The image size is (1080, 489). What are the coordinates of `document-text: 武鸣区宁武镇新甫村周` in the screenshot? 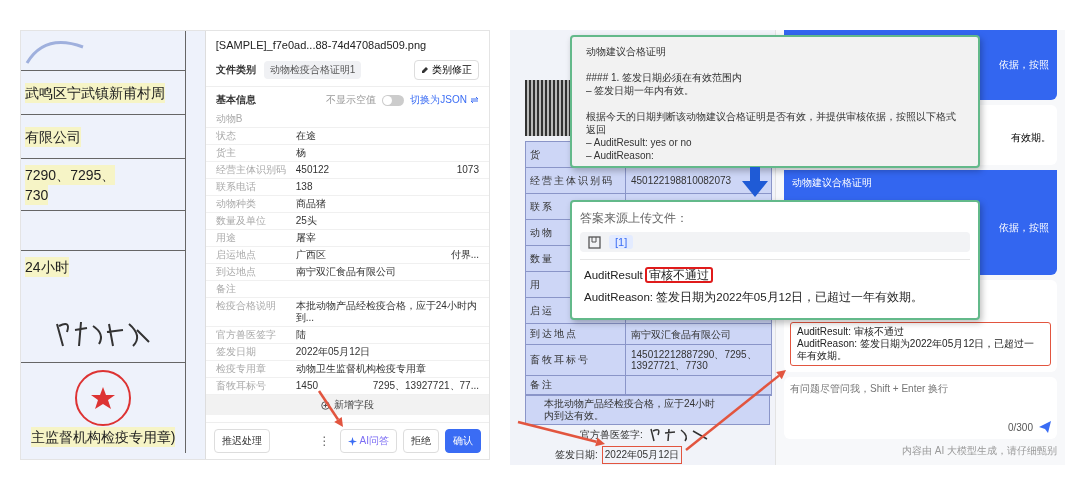 It's located at (95, 92).